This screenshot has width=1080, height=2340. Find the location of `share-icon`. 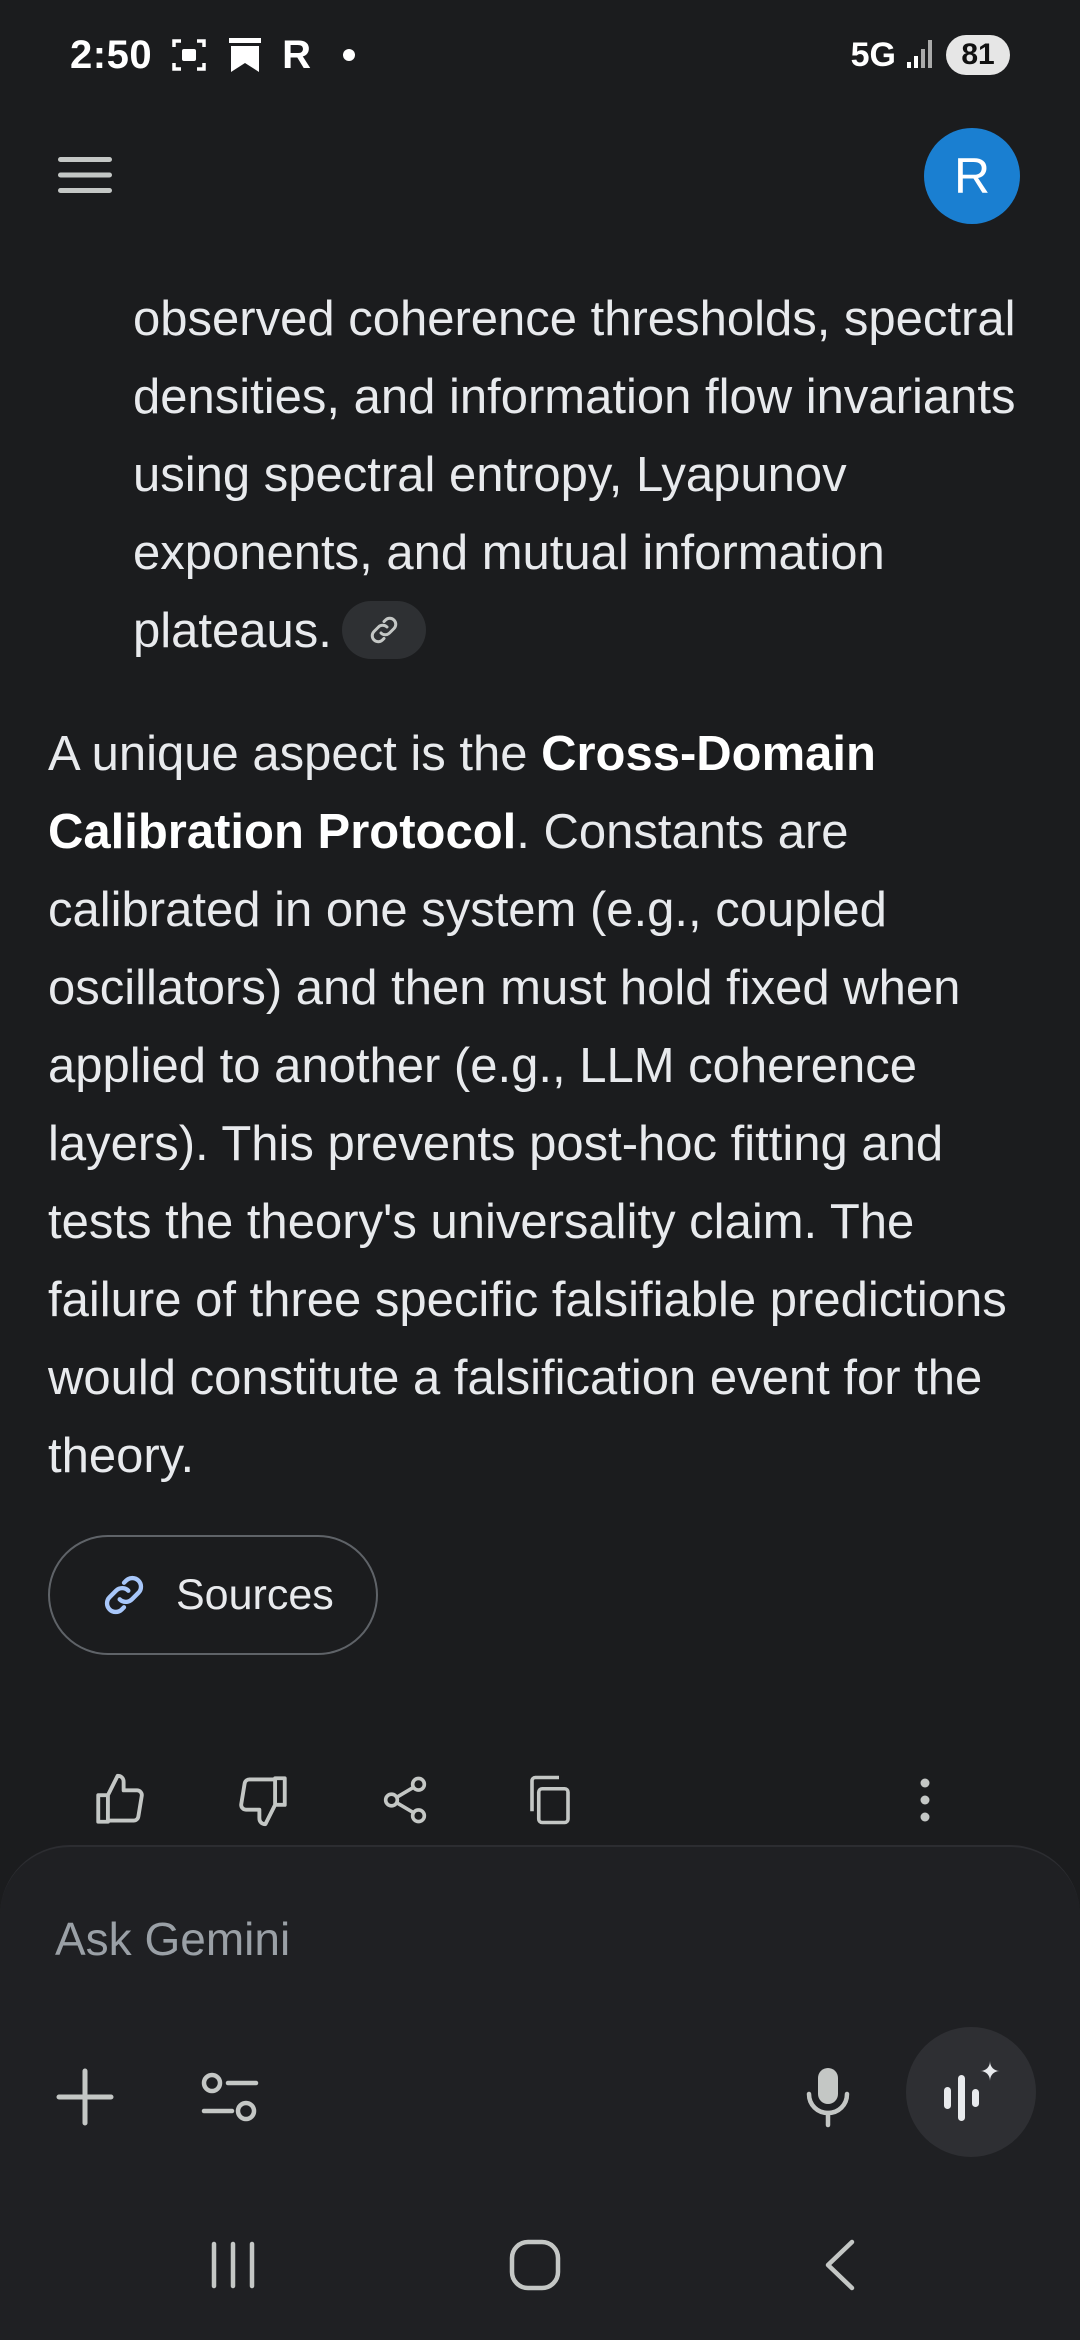

share-icon is located at coordinates (405, 1800).